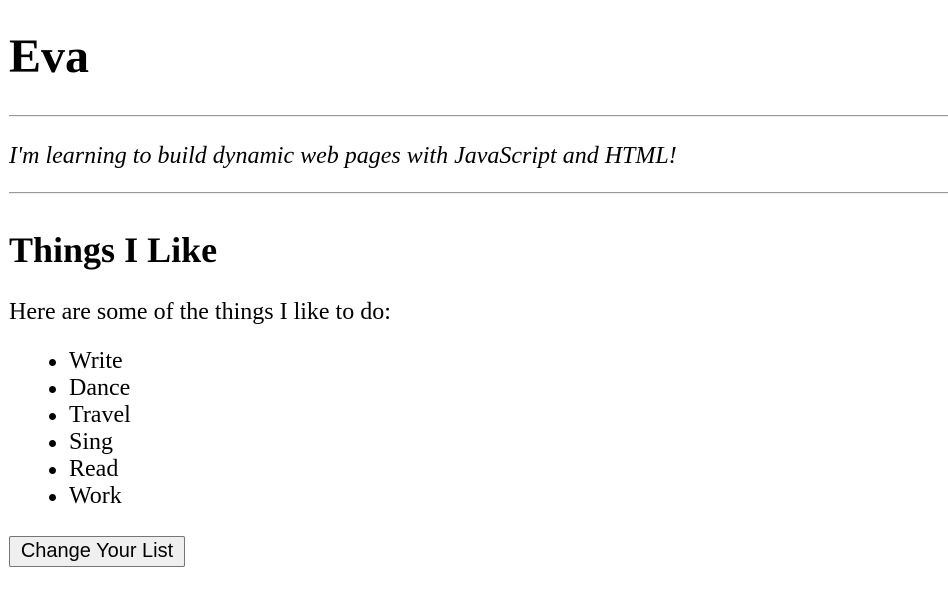  What do you see at coordinates (113, 250) in the screenshot?
I see `section-heading: Things I Like` at bounding box center [113, 250].